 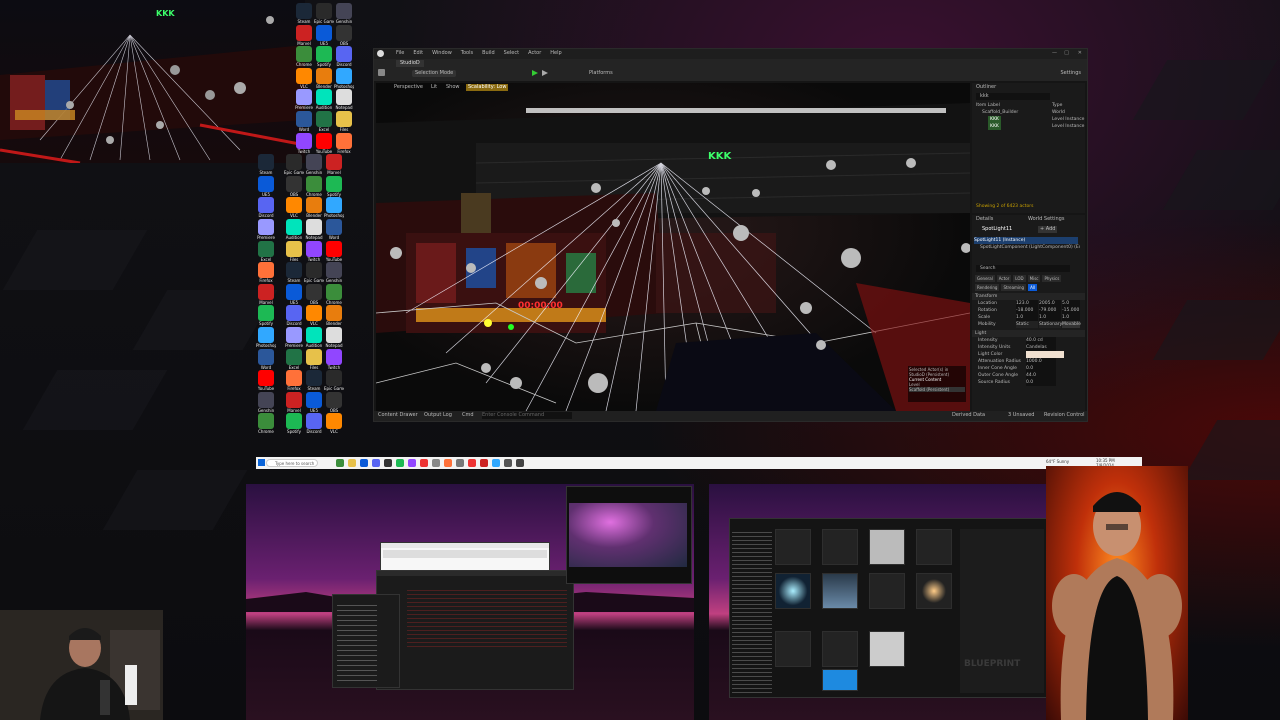 What do you see at coordinates (968, 415) in the screenshot?
I see `derived-data-button: Derived Data` at bounding box center [968, 415].